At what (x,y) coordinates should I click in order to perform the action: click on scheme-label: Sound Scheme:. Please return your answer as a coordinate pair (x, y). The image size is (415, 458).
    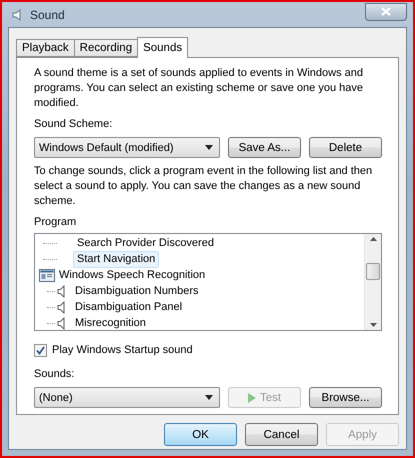
    Looking at the image, I should click on (74, 124).